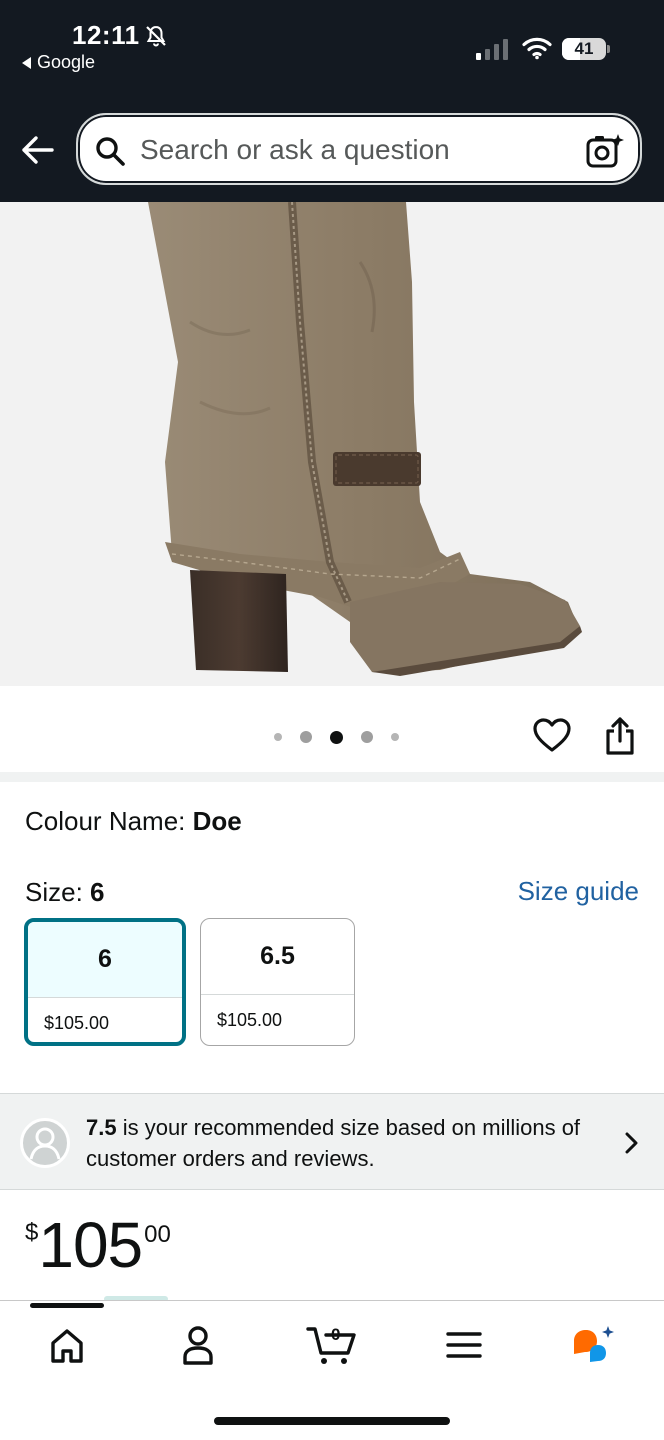 The height and width of the screenshot is (1440, 664). I want to click on share-icon, so click(620, 736).